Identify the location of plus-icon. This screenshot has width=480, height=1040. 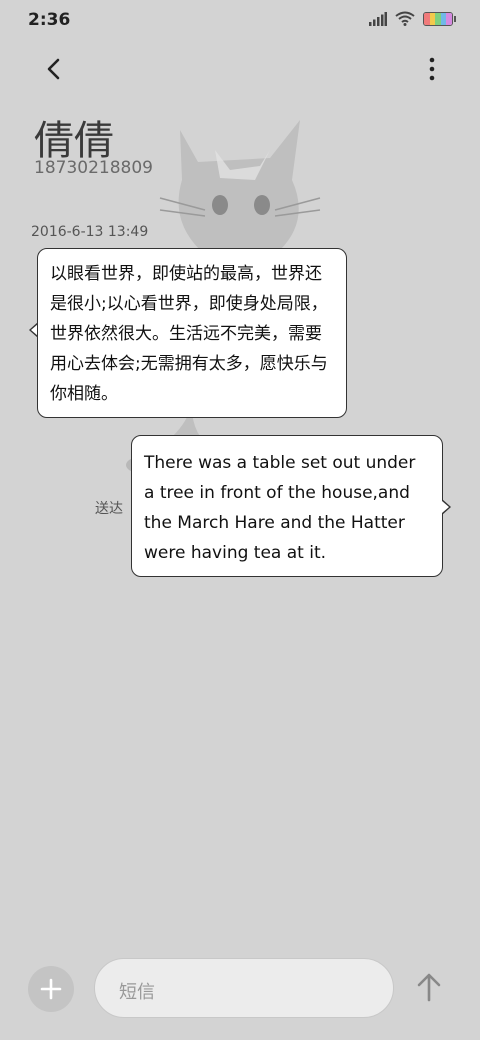
(51, 989).